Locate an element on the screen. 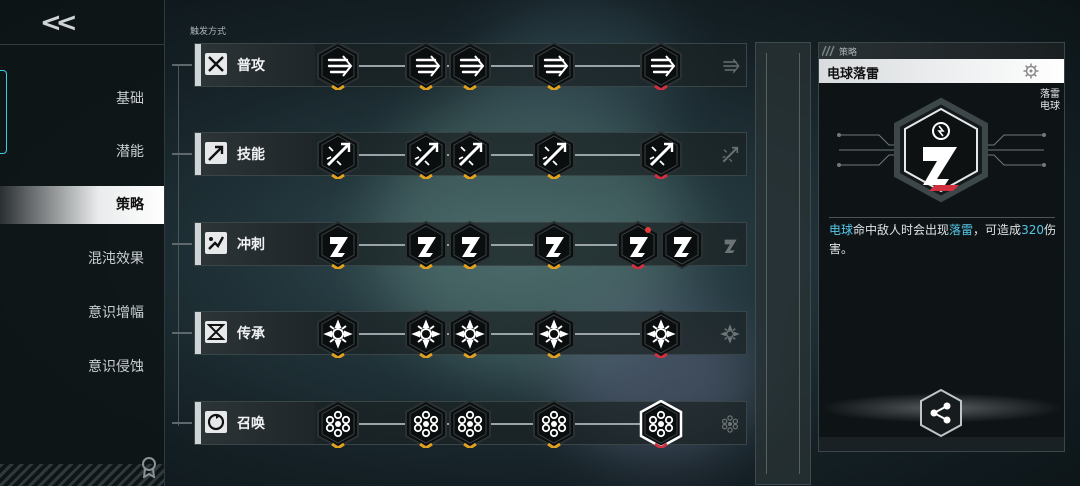 This screenshot has height=486, width=1080. dash-icon is located at coordinates (216, 243).